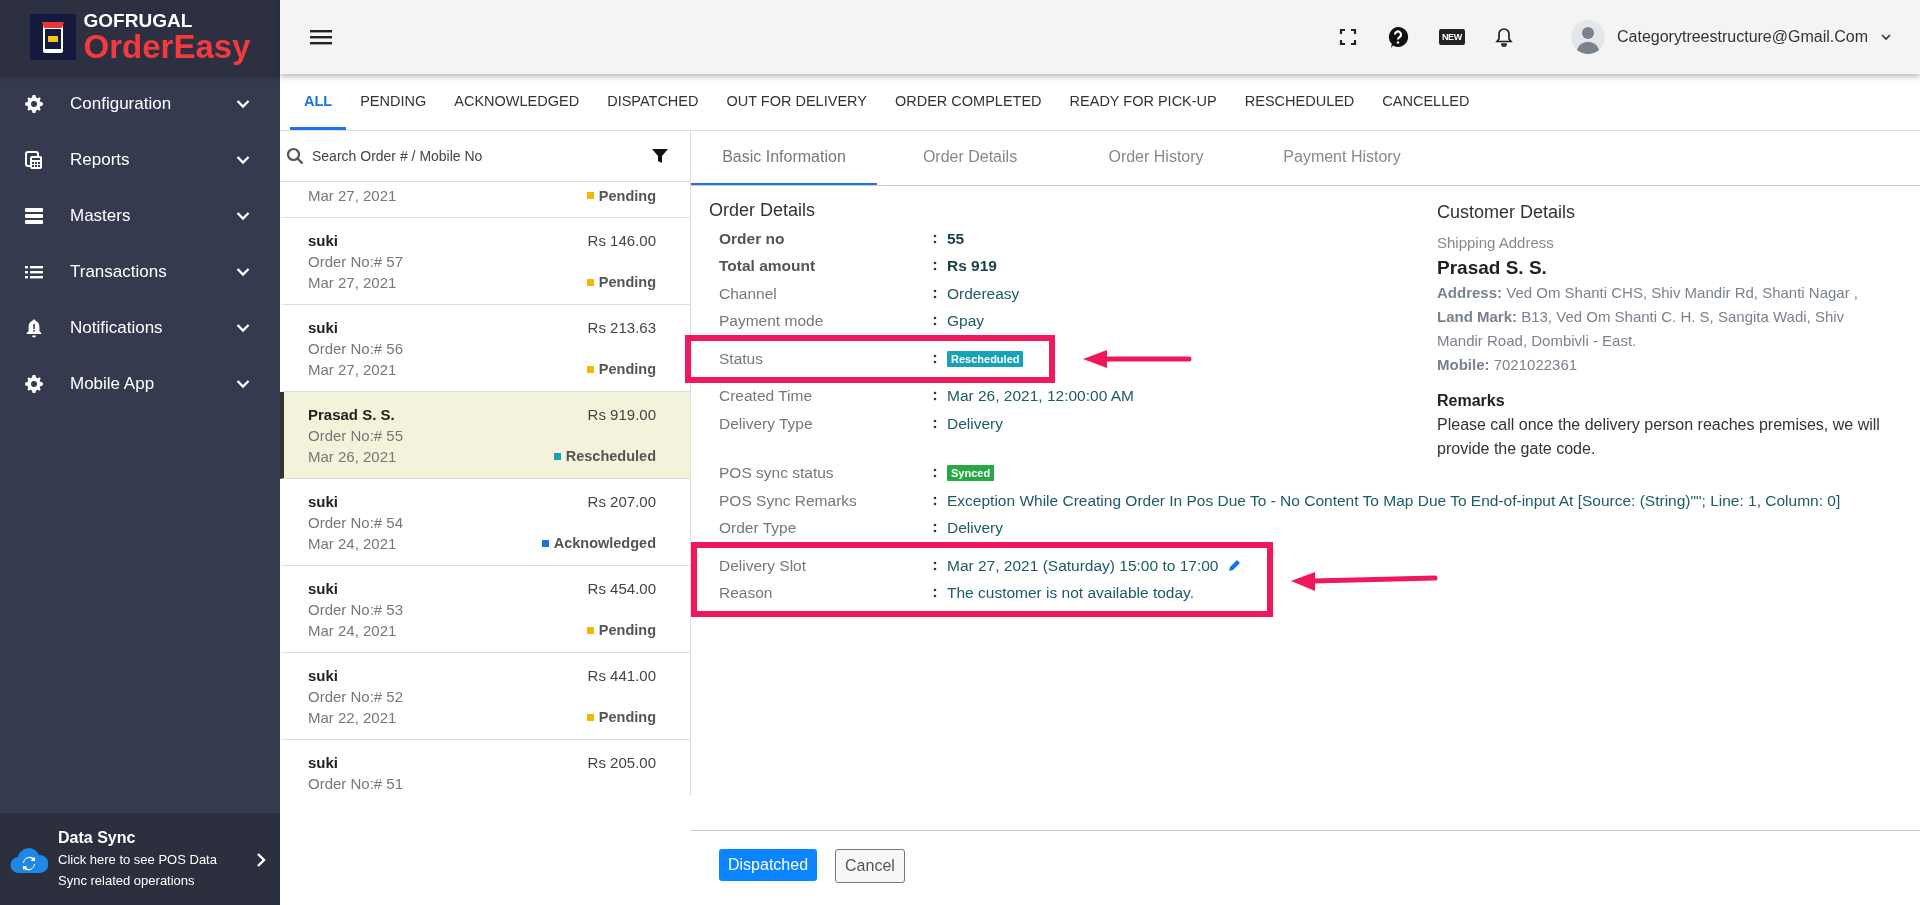 This screenshot has width=1920, height=905. What do you see at coordinates (97, 837) in the screenshot?
I see `data-sync-title: Data Sync` at bounding box center [97, 837].